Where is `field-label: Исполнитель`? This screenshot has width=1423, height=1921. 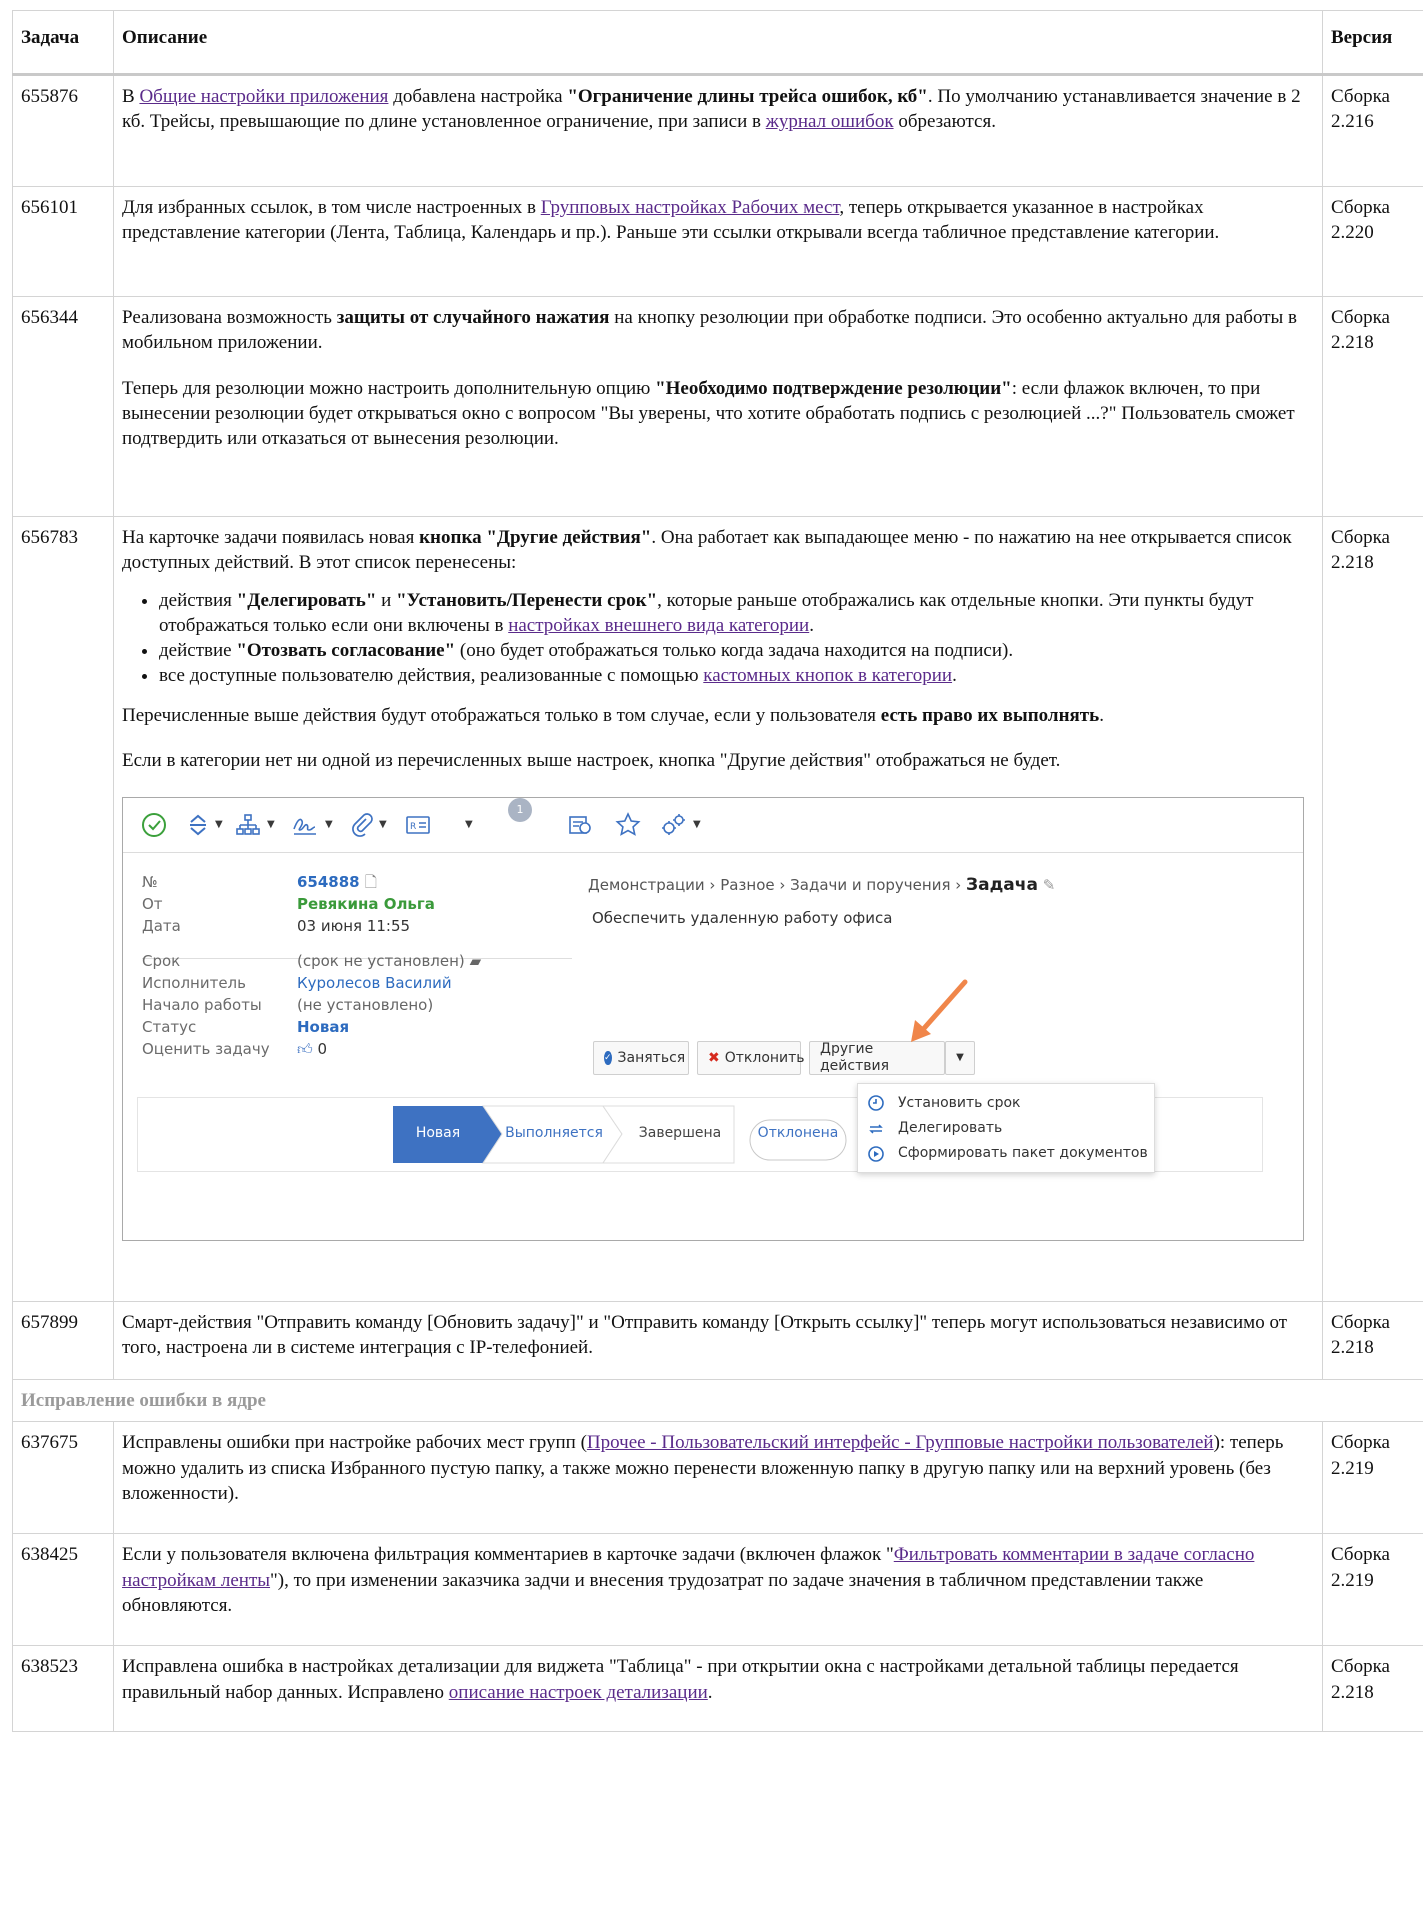 field-label: Исполнитель is located at coordinates (194, 983).